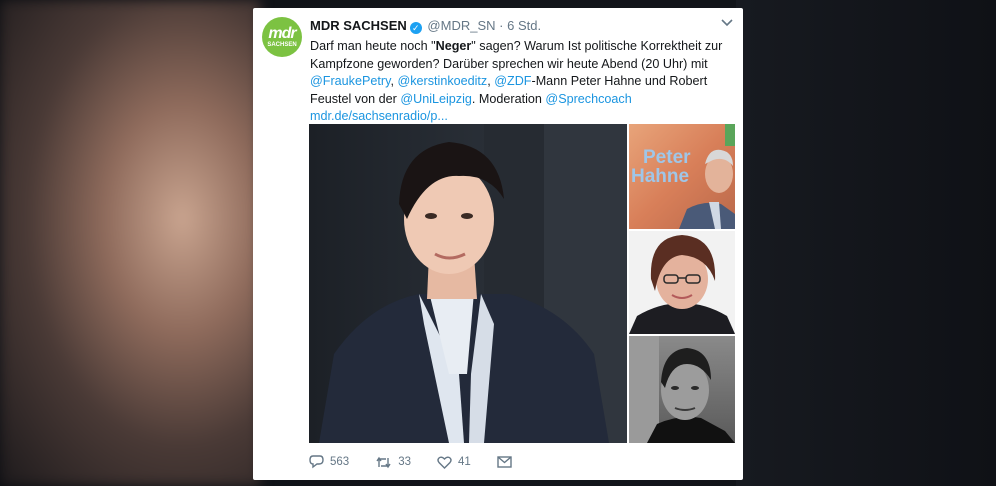 Image resolution: width=996 pixels, height=486 pixels. What do you see at coordinates (383, 462) in the screenshot?
I see `retweet-icon` at bounding box center [383, 462].